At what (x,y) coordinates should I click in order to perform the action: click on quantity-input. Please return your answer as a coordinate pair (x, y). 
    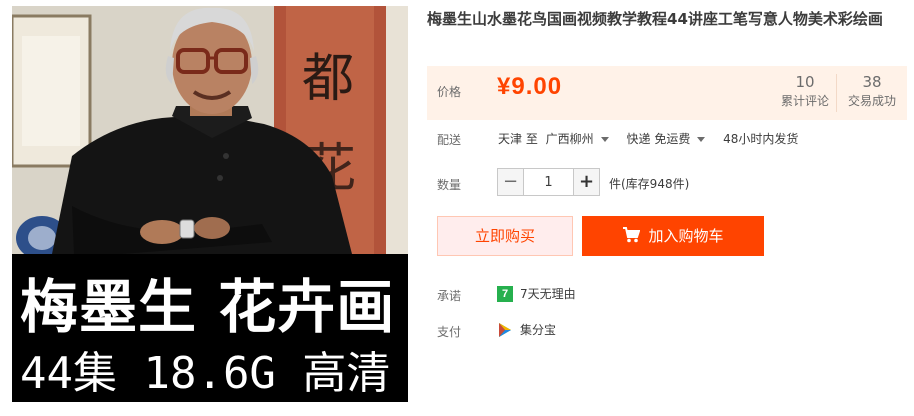
    Looking at the image, I should click on (548, 182).